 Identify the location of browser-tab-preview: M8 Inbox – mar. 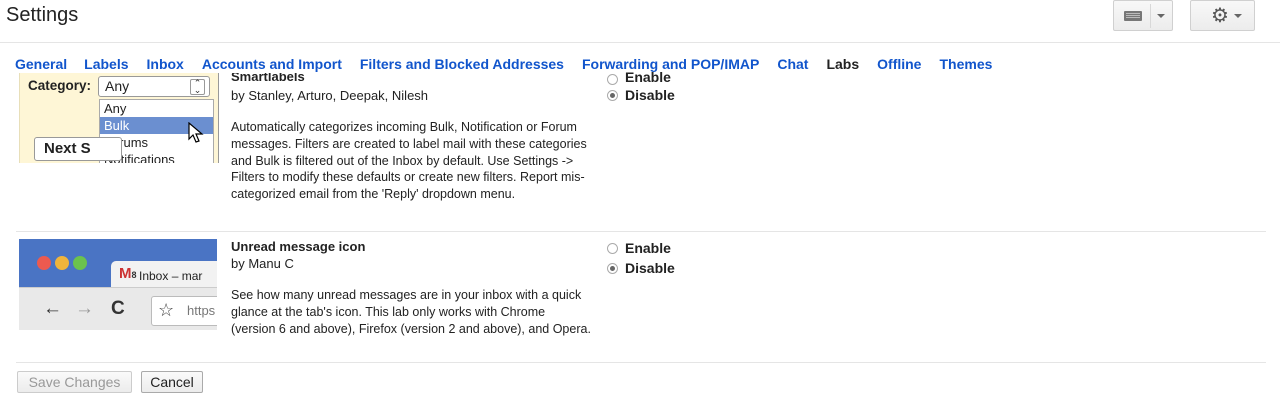
(164, 275).